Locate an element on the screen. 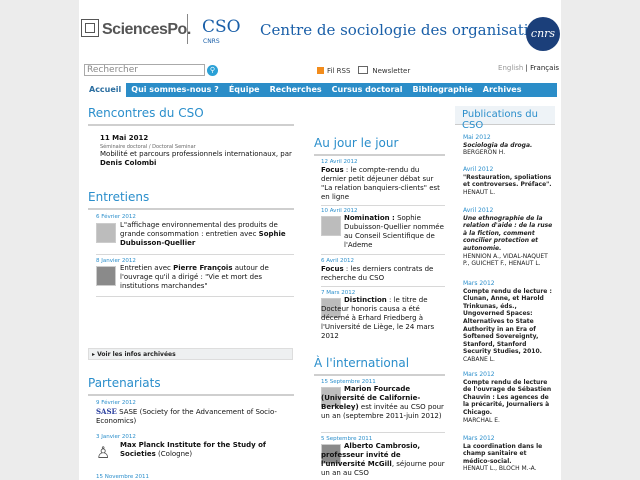  lang-english: English is located at coordinates (510, 68).